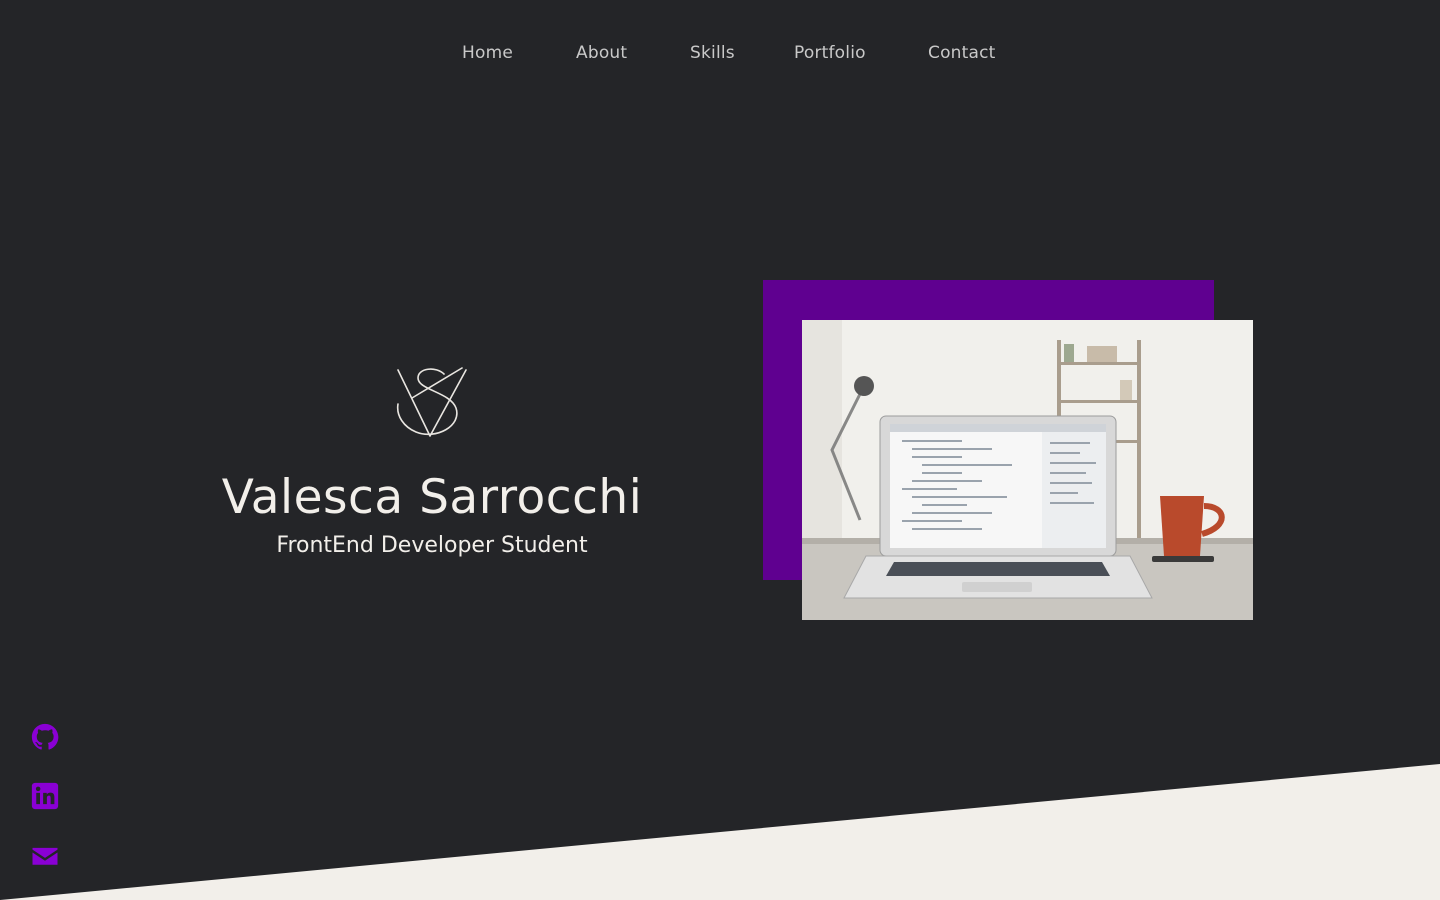  What do you see at coordinates (432, 497) in the screenshot?
I see `hero-name: Valesca Sarrocchi` at bounding box center [432, 497].